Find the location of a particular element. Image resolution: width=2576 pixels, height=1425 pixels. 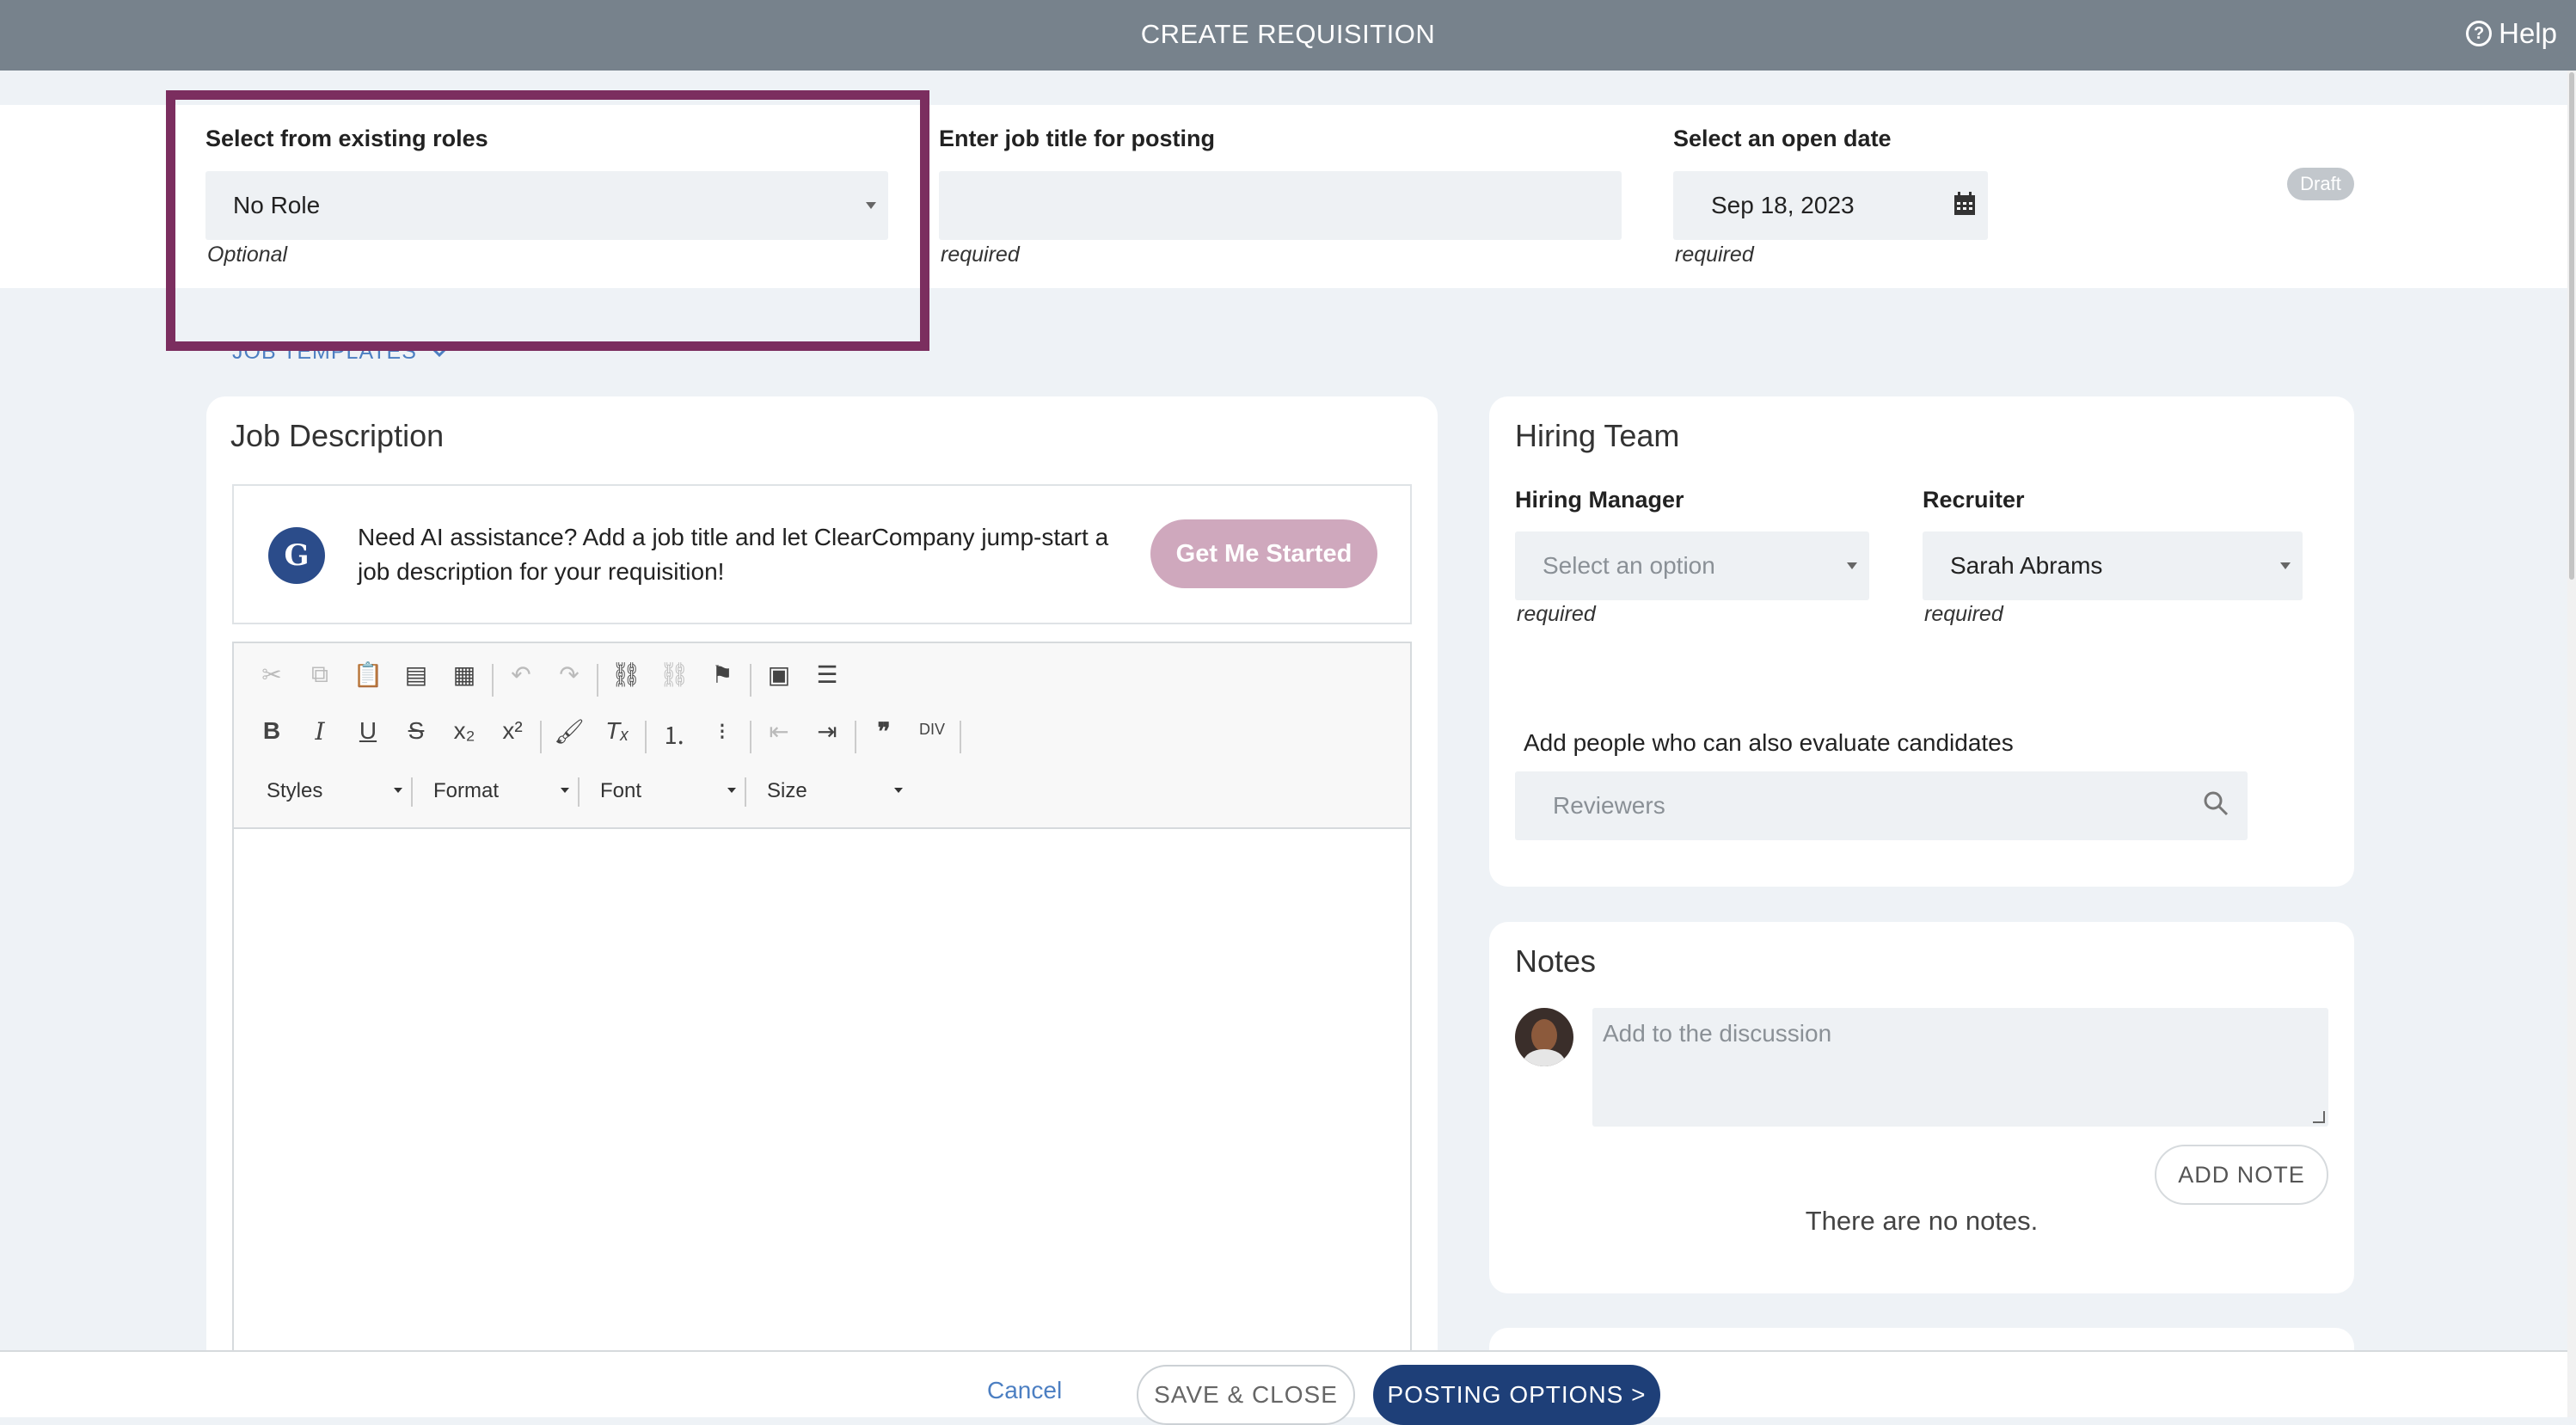

bulleted-list-icon: ⁝ is located at coordinates (722, 731).